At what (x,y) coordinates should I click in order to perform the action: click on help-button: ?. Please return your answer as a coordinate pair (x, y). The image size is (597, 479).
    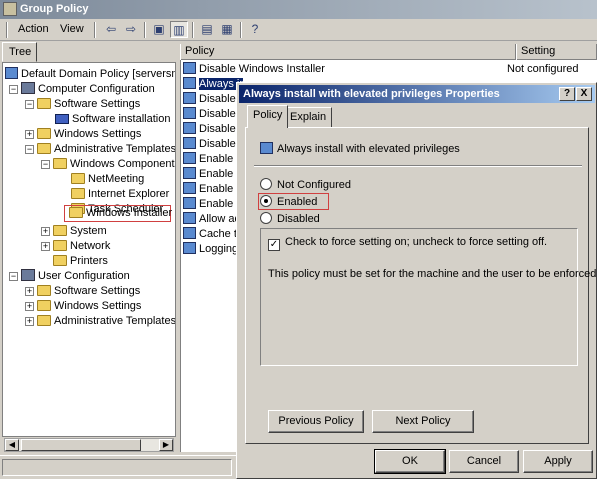
    Looking at the image, I should click on (567, 94).